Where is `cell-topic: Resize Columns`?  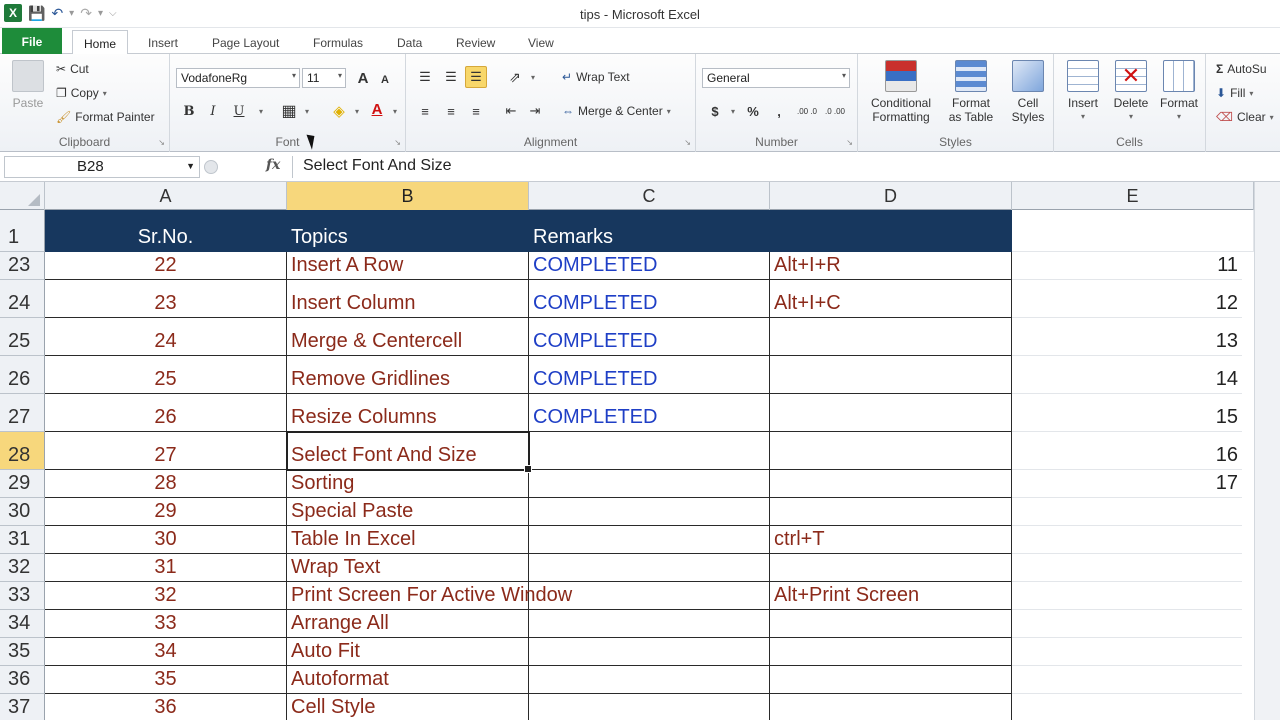 cell-topic: Resize Columns is located at coordinates (408, 413).